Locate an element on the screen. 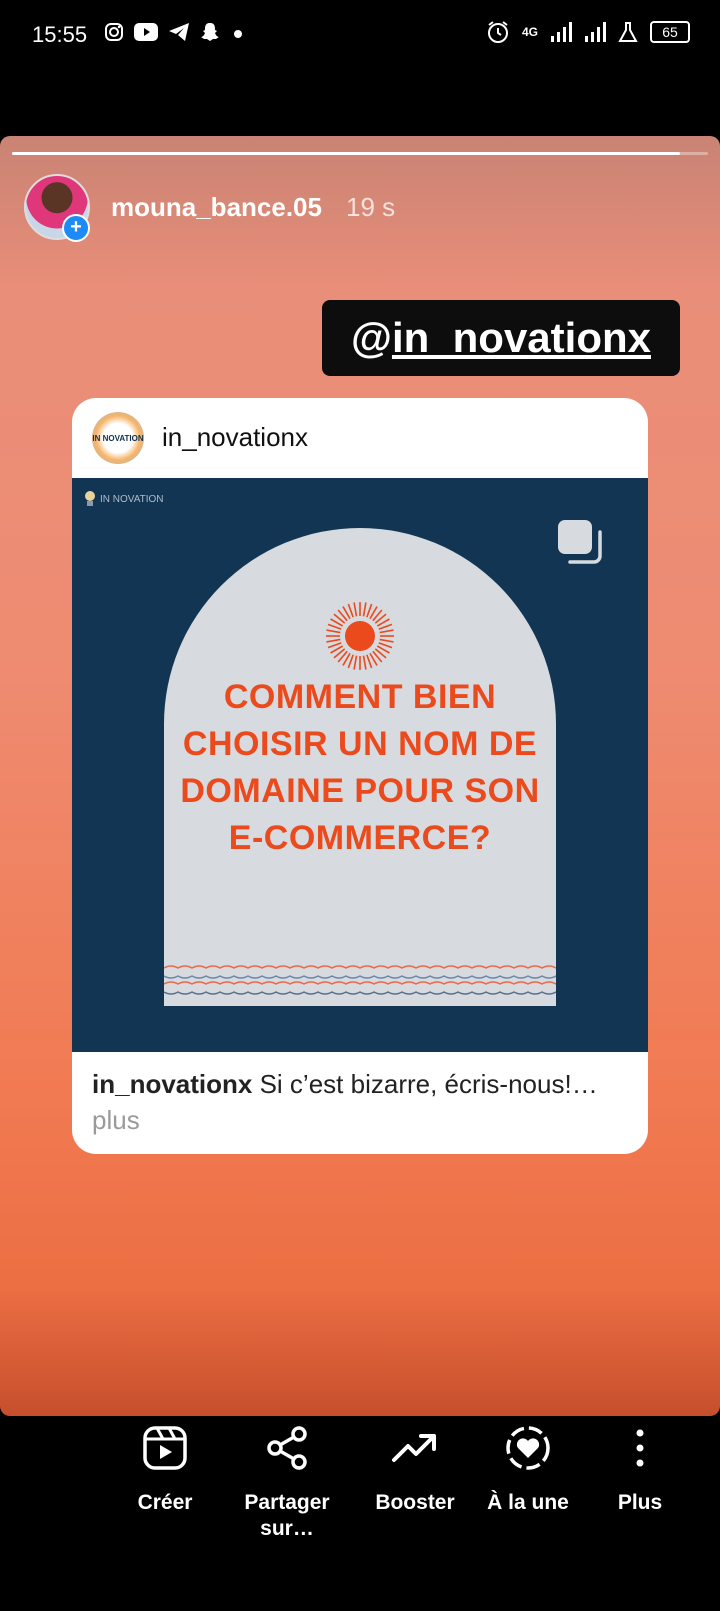 The height and width of the screenshot is (1611, 720). create-button: Créer is located at coordinates (165, 1467).